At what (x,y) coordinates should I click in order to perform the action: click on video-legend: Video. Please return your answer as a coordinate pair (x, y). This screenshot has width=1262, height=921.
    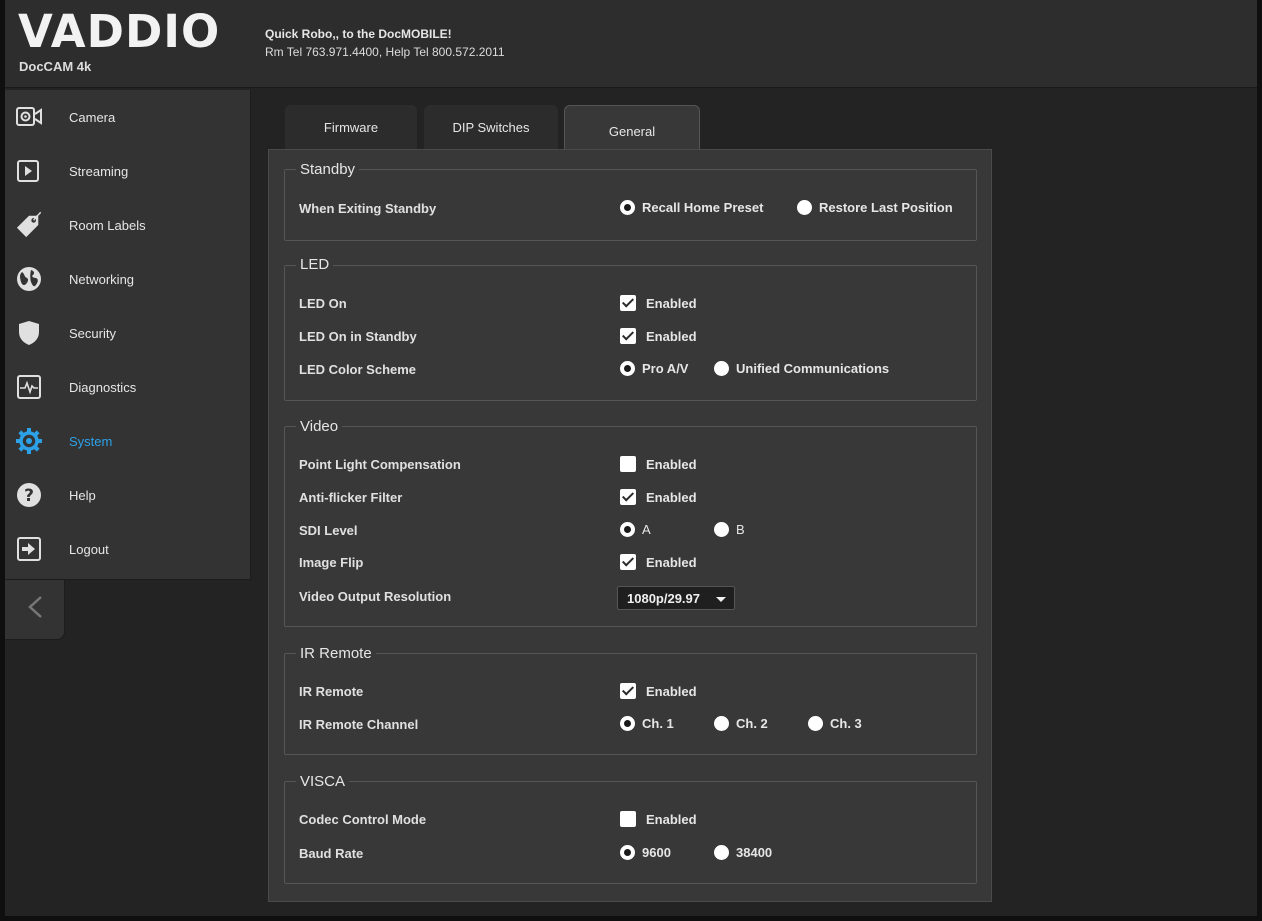
    Looking at the image, I should click on (319, 427).